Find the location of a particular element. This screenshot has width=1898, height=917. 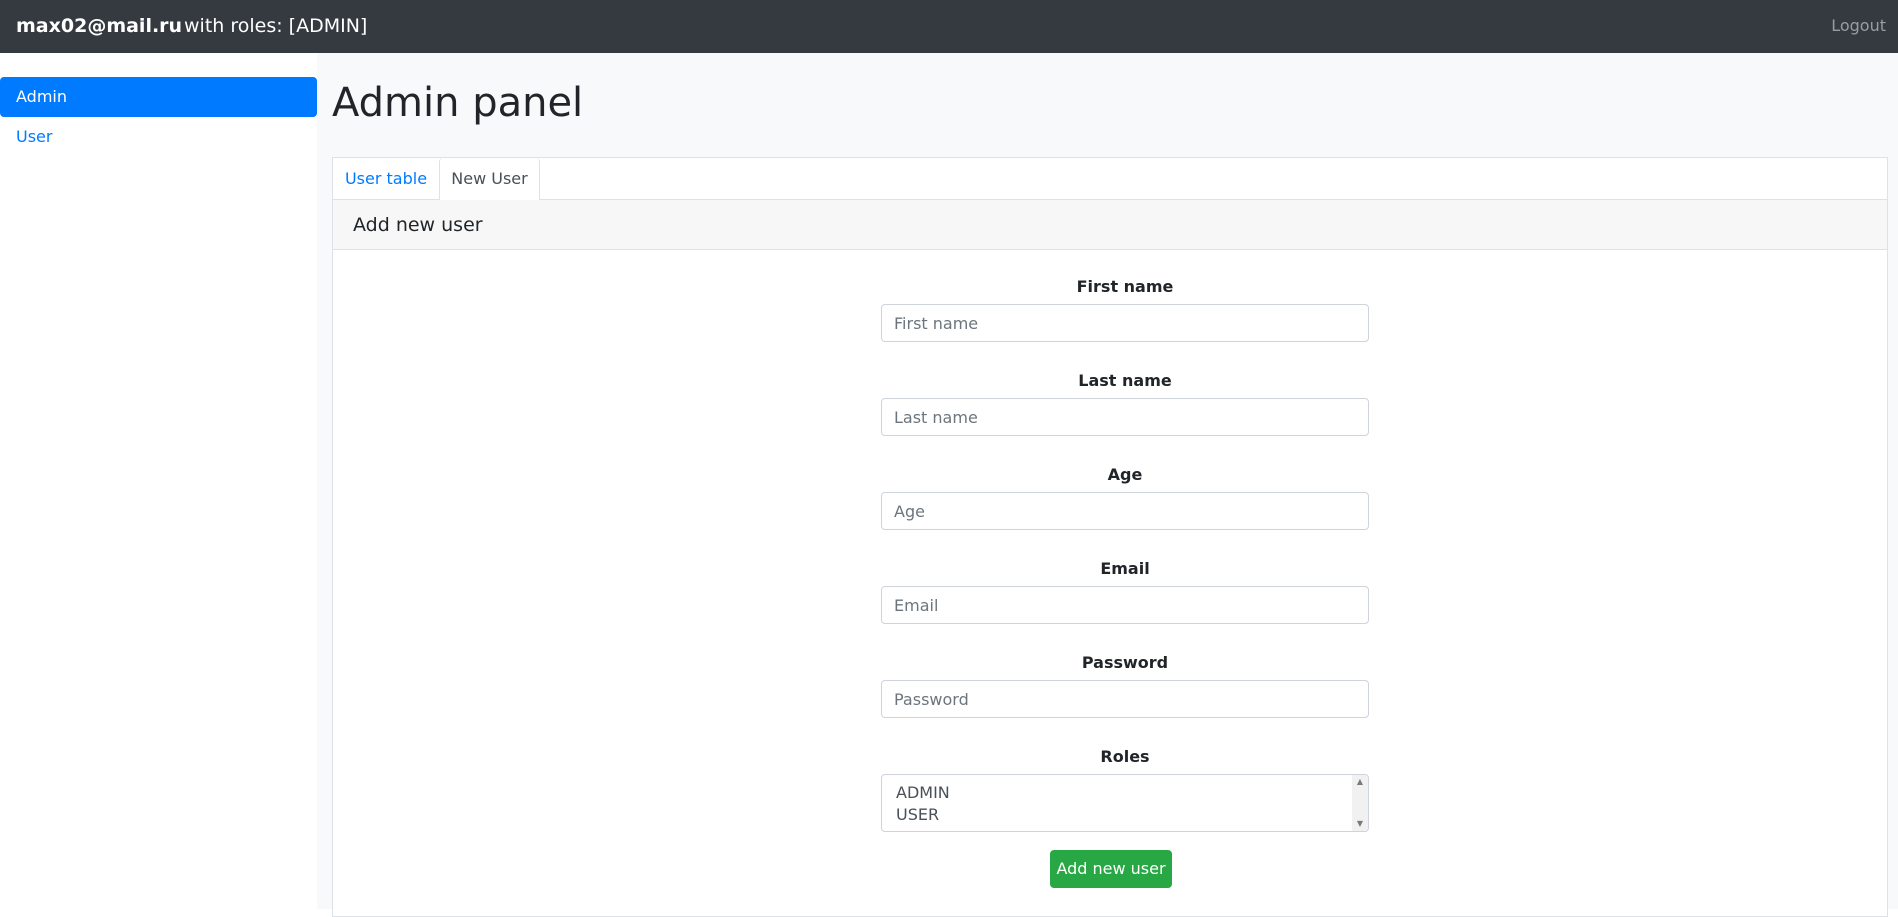

scroll-up-arrow-icon: ▲ is located at coordinates (1360, 782).